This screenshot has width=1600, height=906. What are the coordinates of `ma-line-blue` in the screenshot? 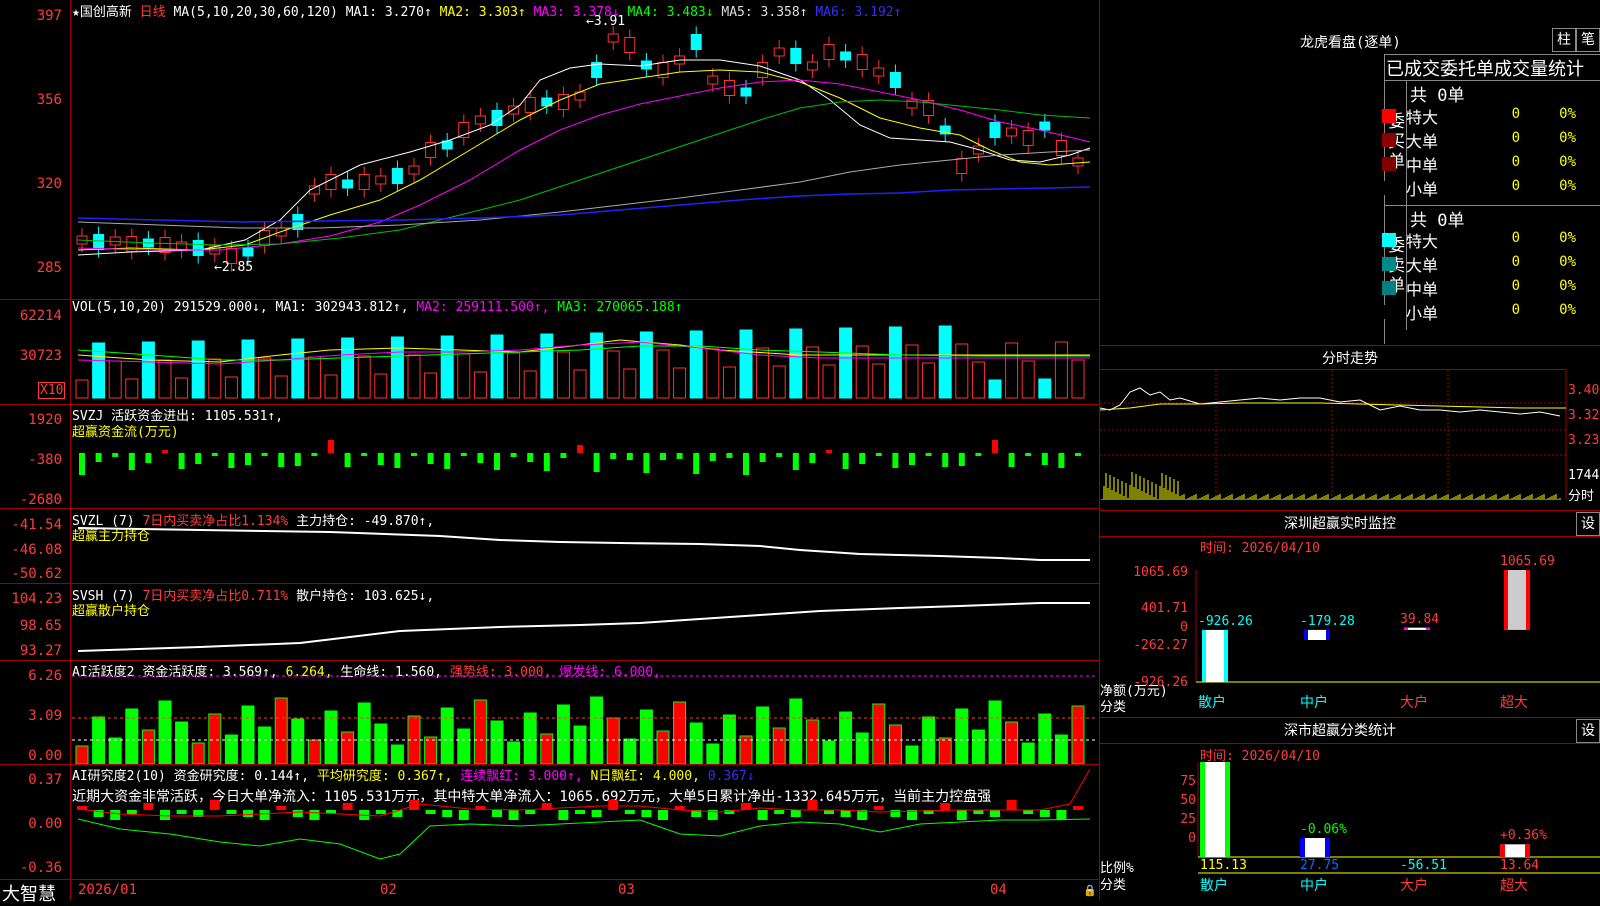 It's located at (584, 204).